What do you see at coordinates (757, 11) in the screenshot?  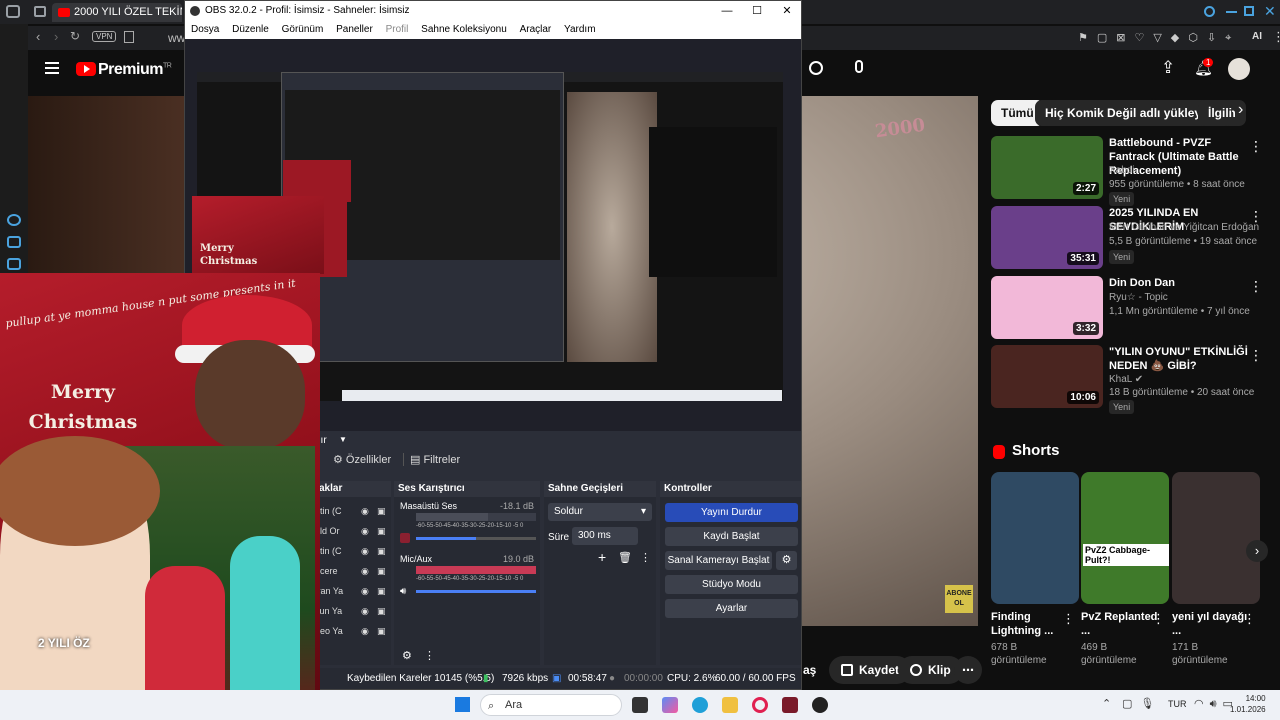 I see `maximize-icon: ☐` at bounding box center [757, 11].